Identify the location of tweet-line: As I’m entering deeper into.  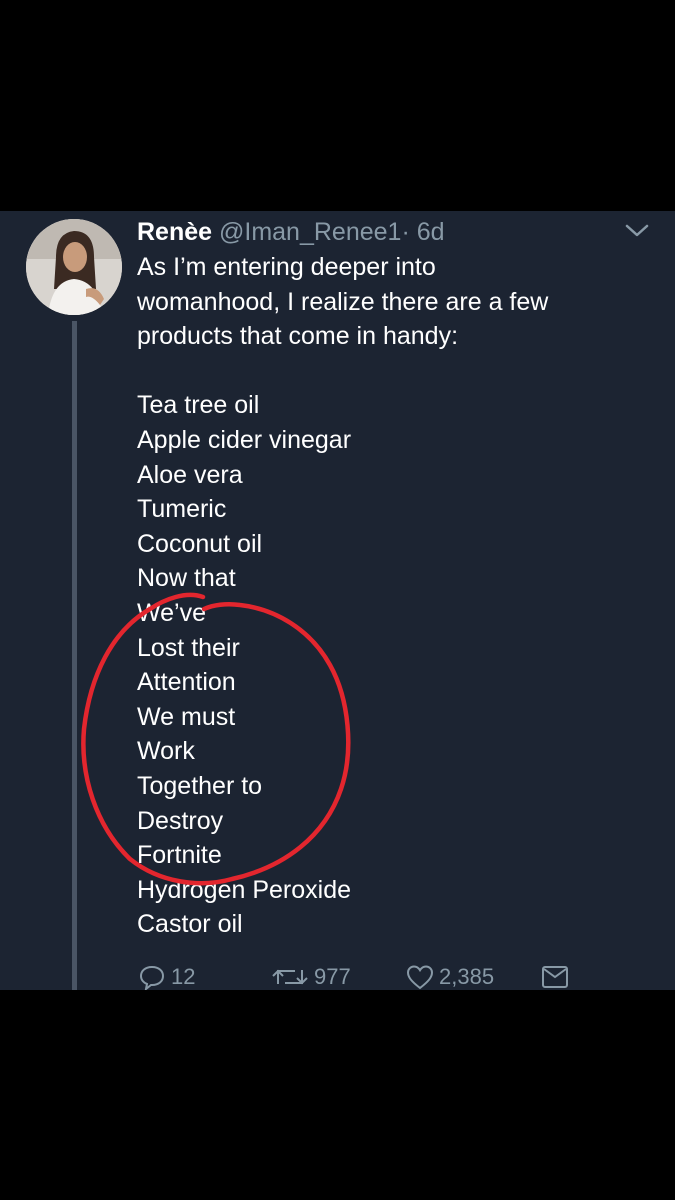
(286, 267).